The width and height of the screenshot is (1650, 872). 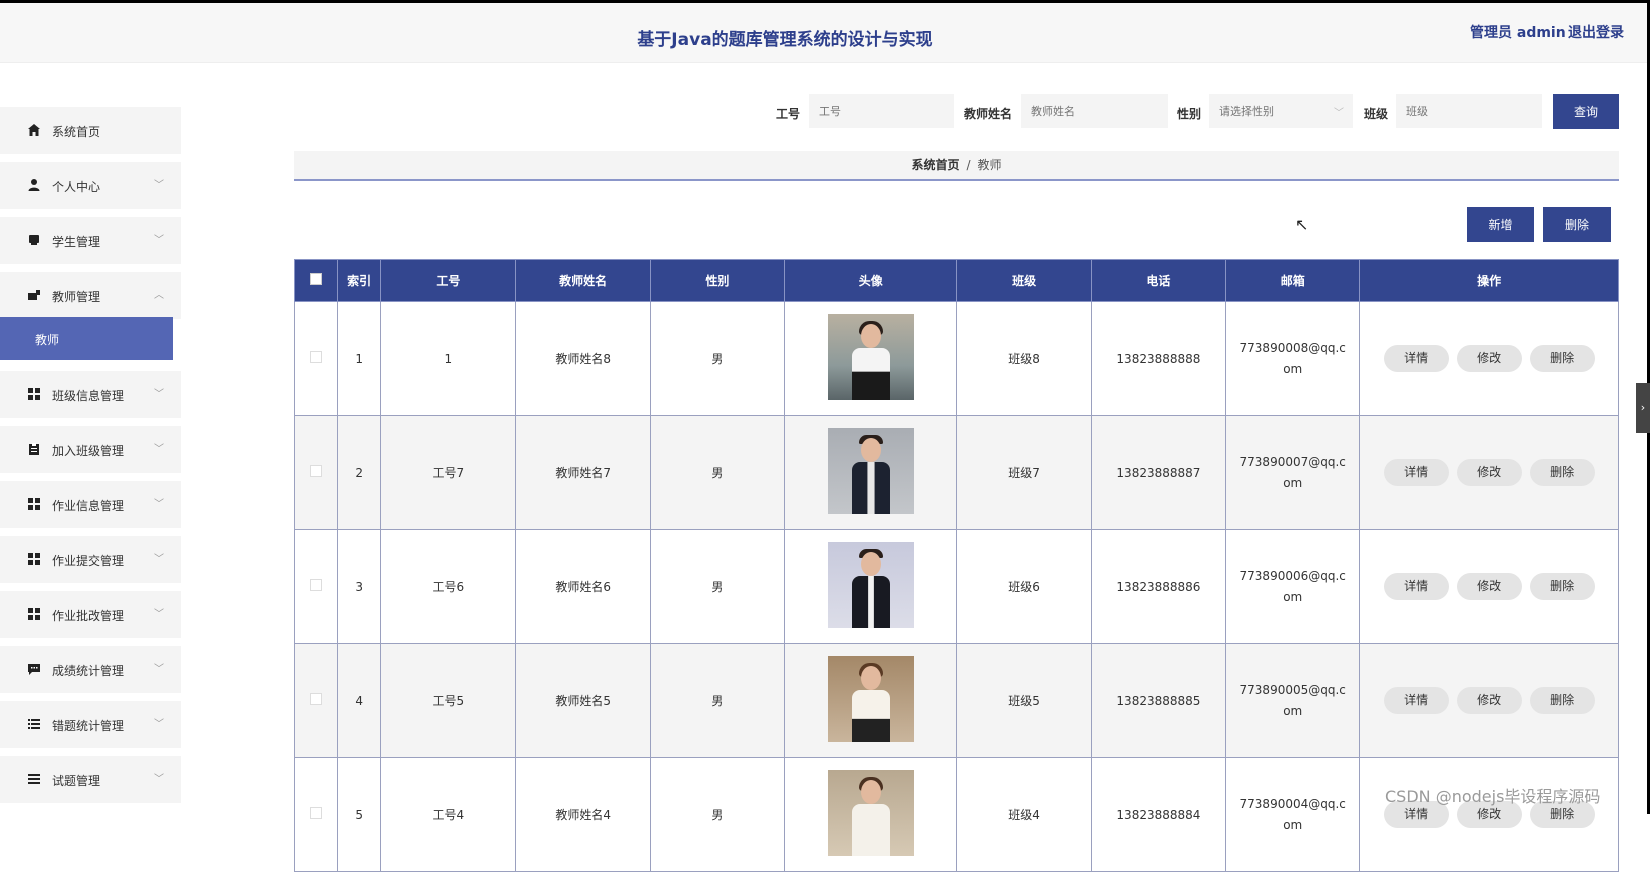 What do you see at coordinates (1596, 32) in the screenshot?
I see `logout-link: 退出登录` at bounding box center [1596, 32].